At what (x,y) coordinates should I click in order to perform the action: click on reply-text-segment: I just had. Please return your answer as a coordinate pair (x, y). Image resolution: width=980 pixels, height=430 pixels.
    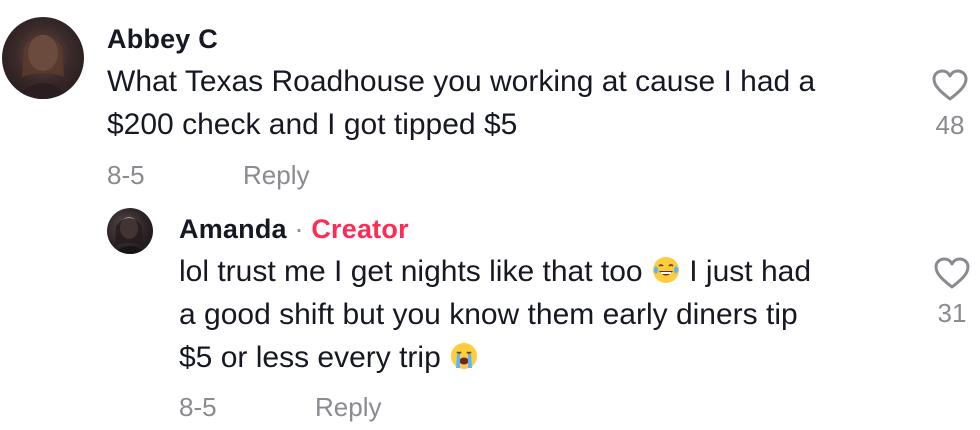
    Looking at the image, I should click on (750, 271).